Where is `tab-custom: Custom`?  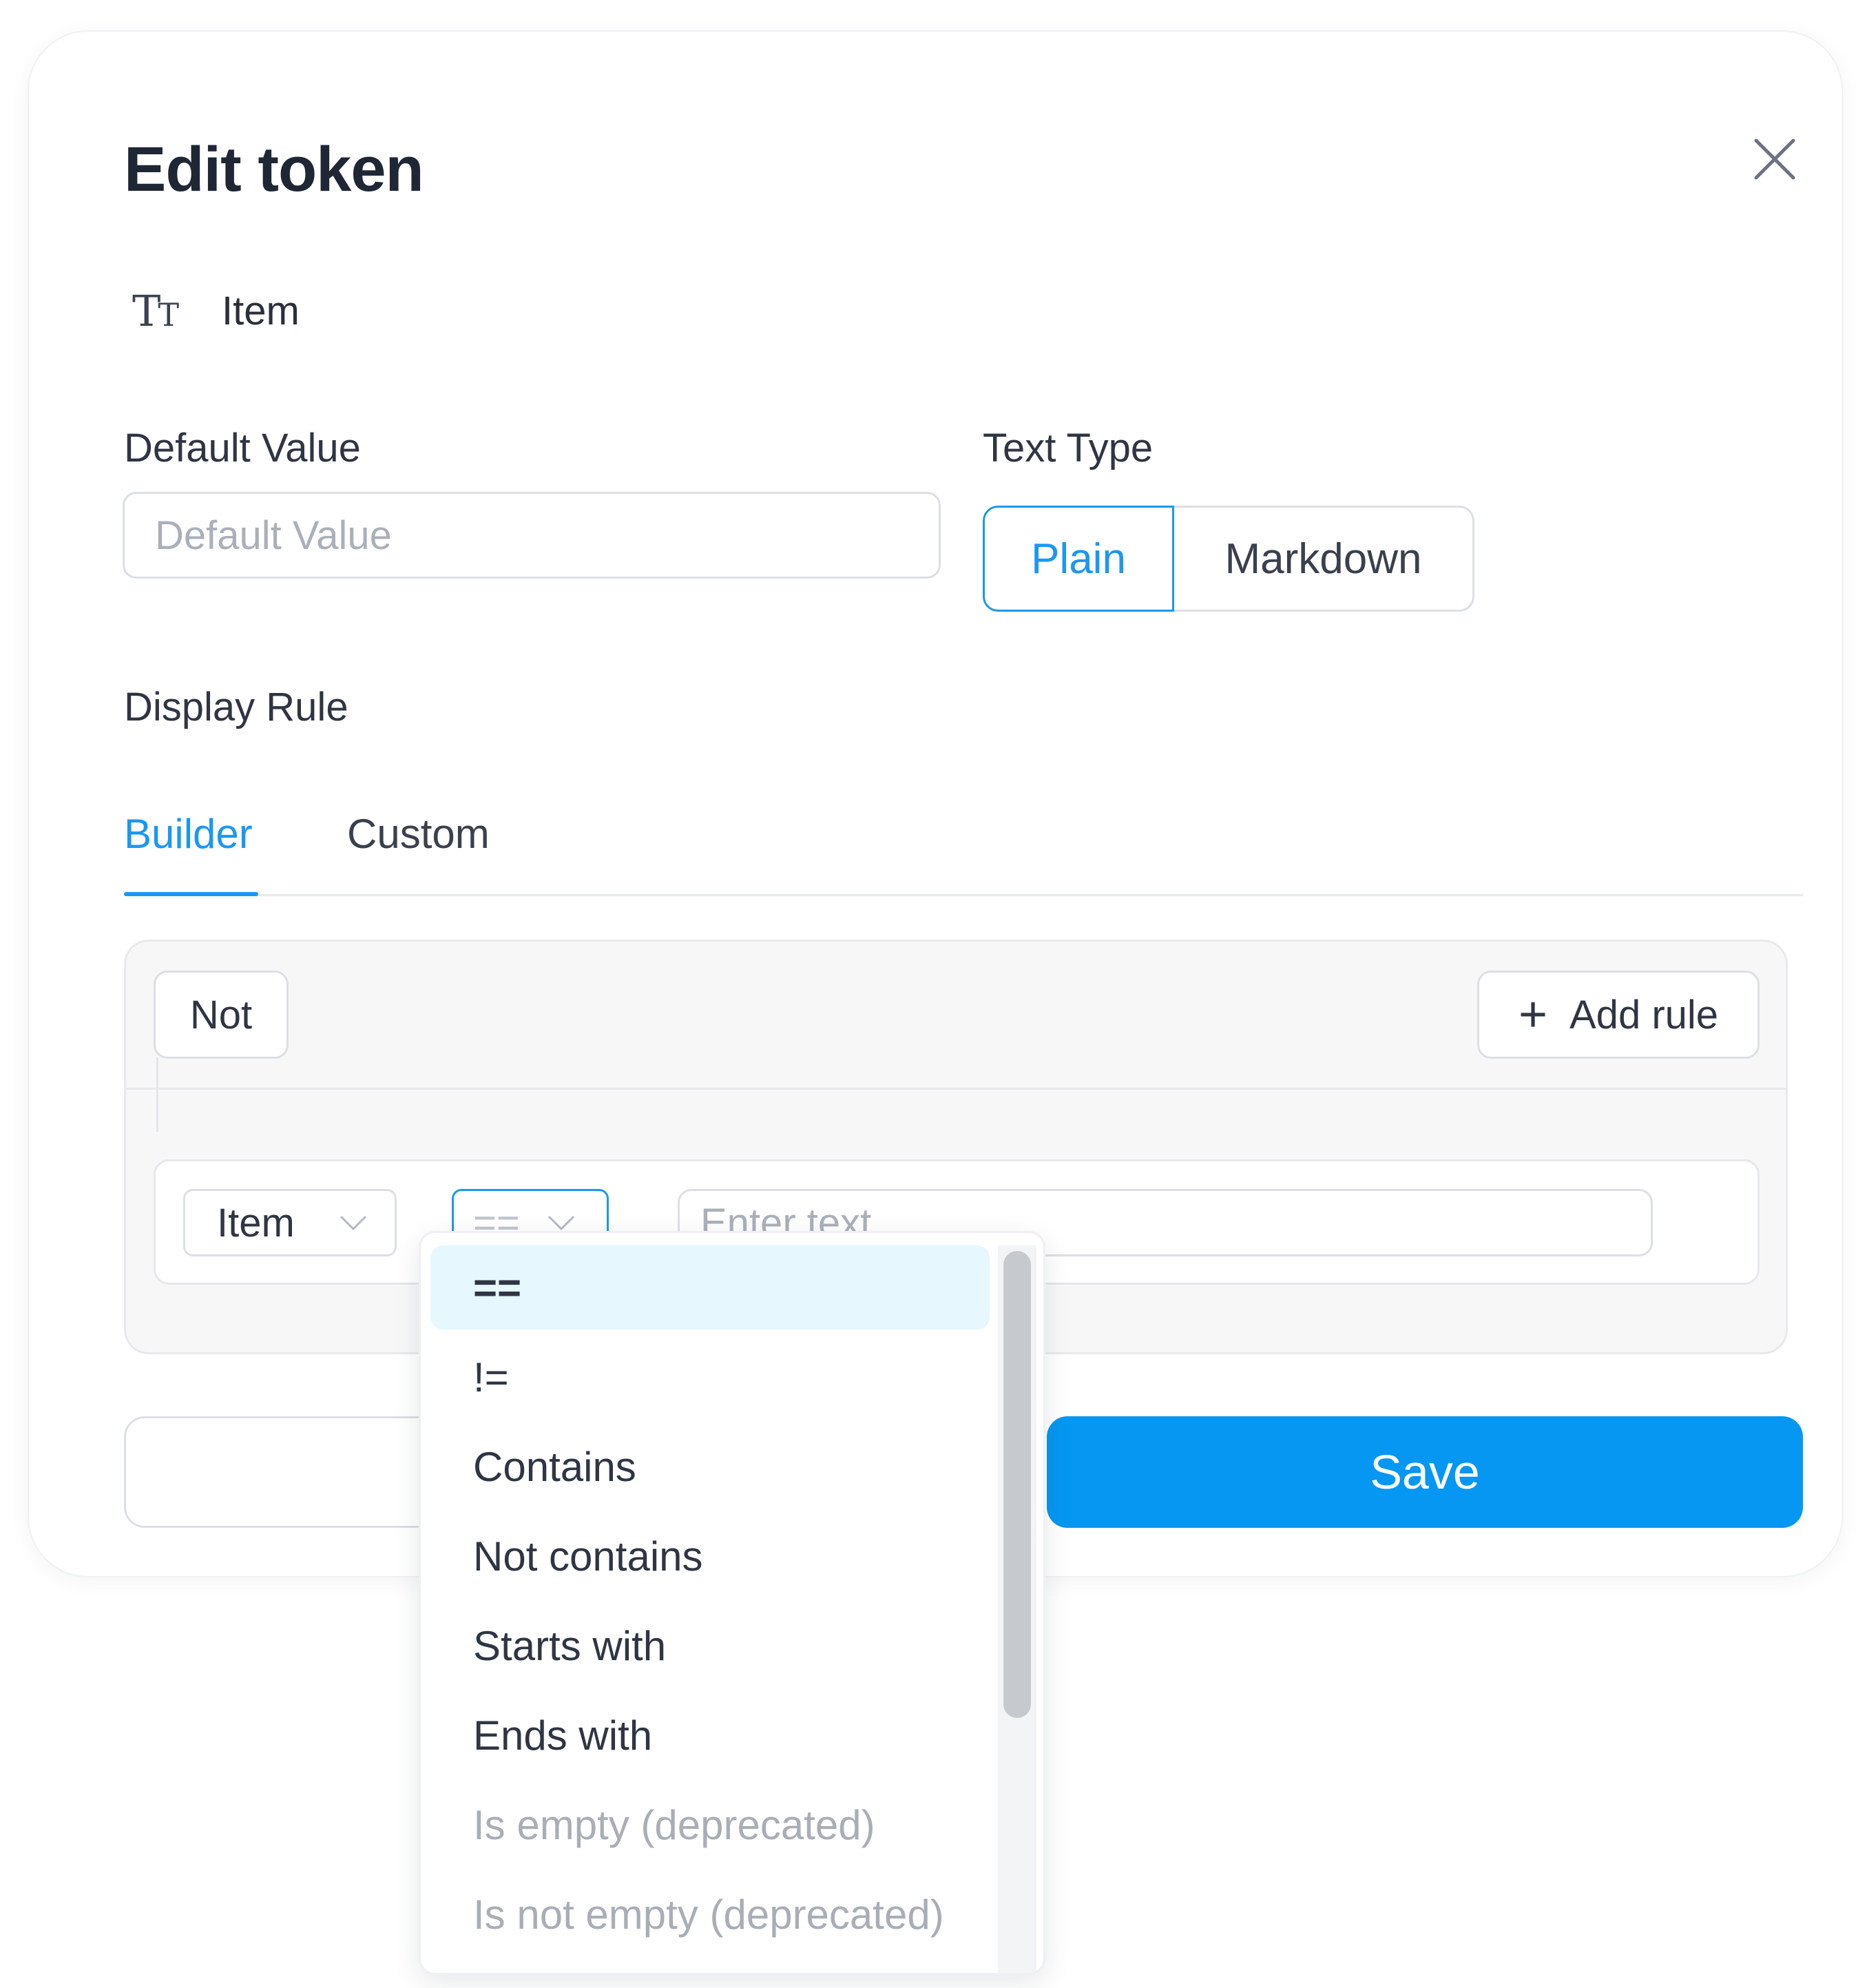 tab-custom: Custom is located at coordinates (419, 834).